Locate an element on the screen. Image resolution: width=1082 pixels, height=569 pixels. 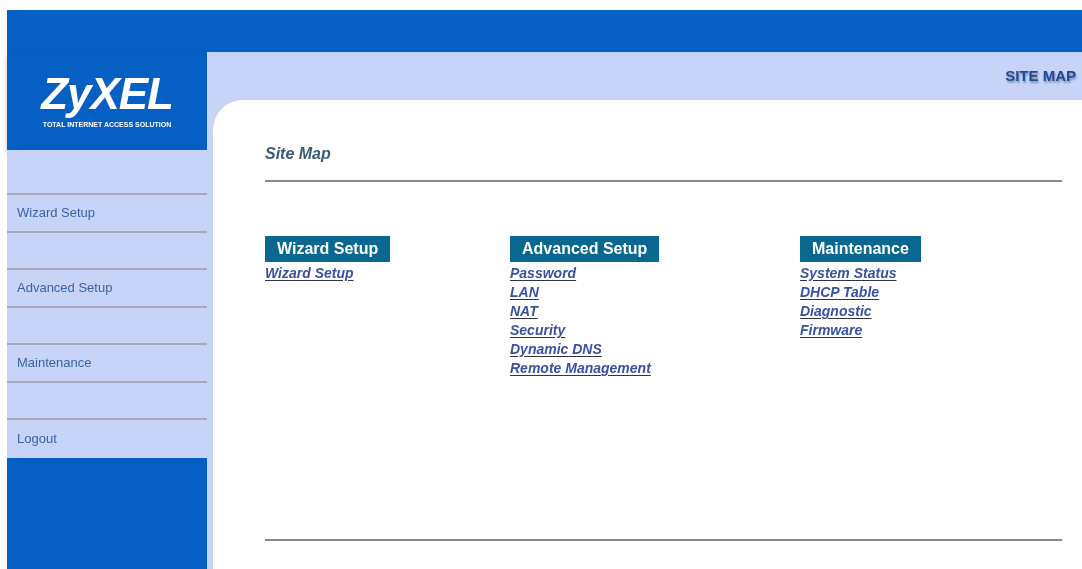
section-heading: Maintenance is located at coordinates (860, 249).